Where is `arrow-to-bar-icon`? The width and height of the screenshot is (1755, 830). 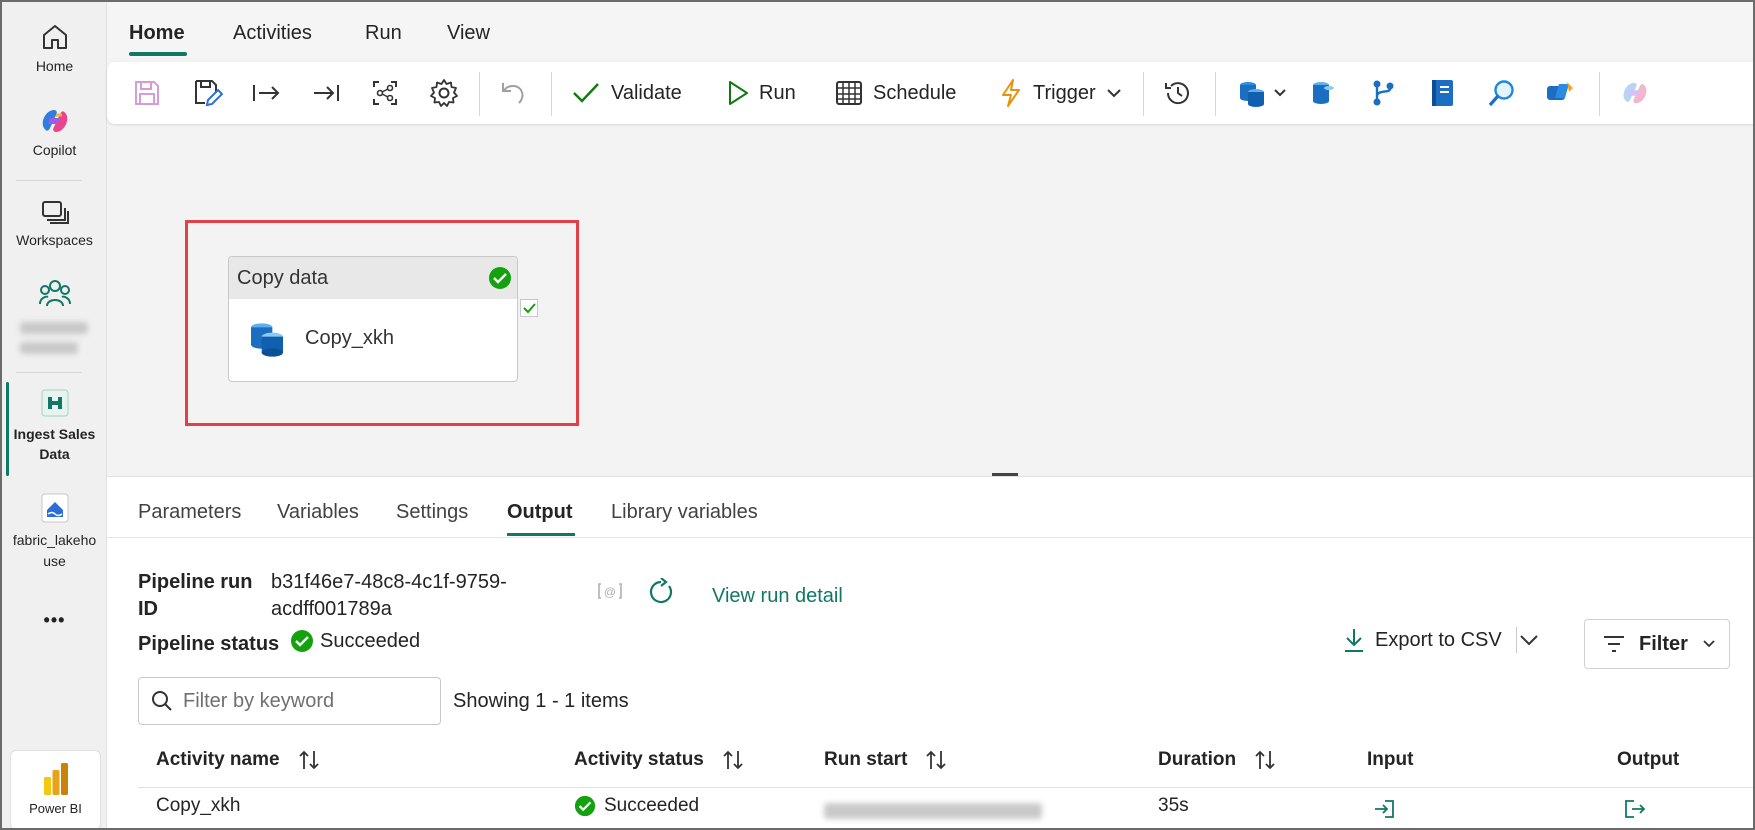
arrow-to-bar-icon is located at coordinates (326, 93).